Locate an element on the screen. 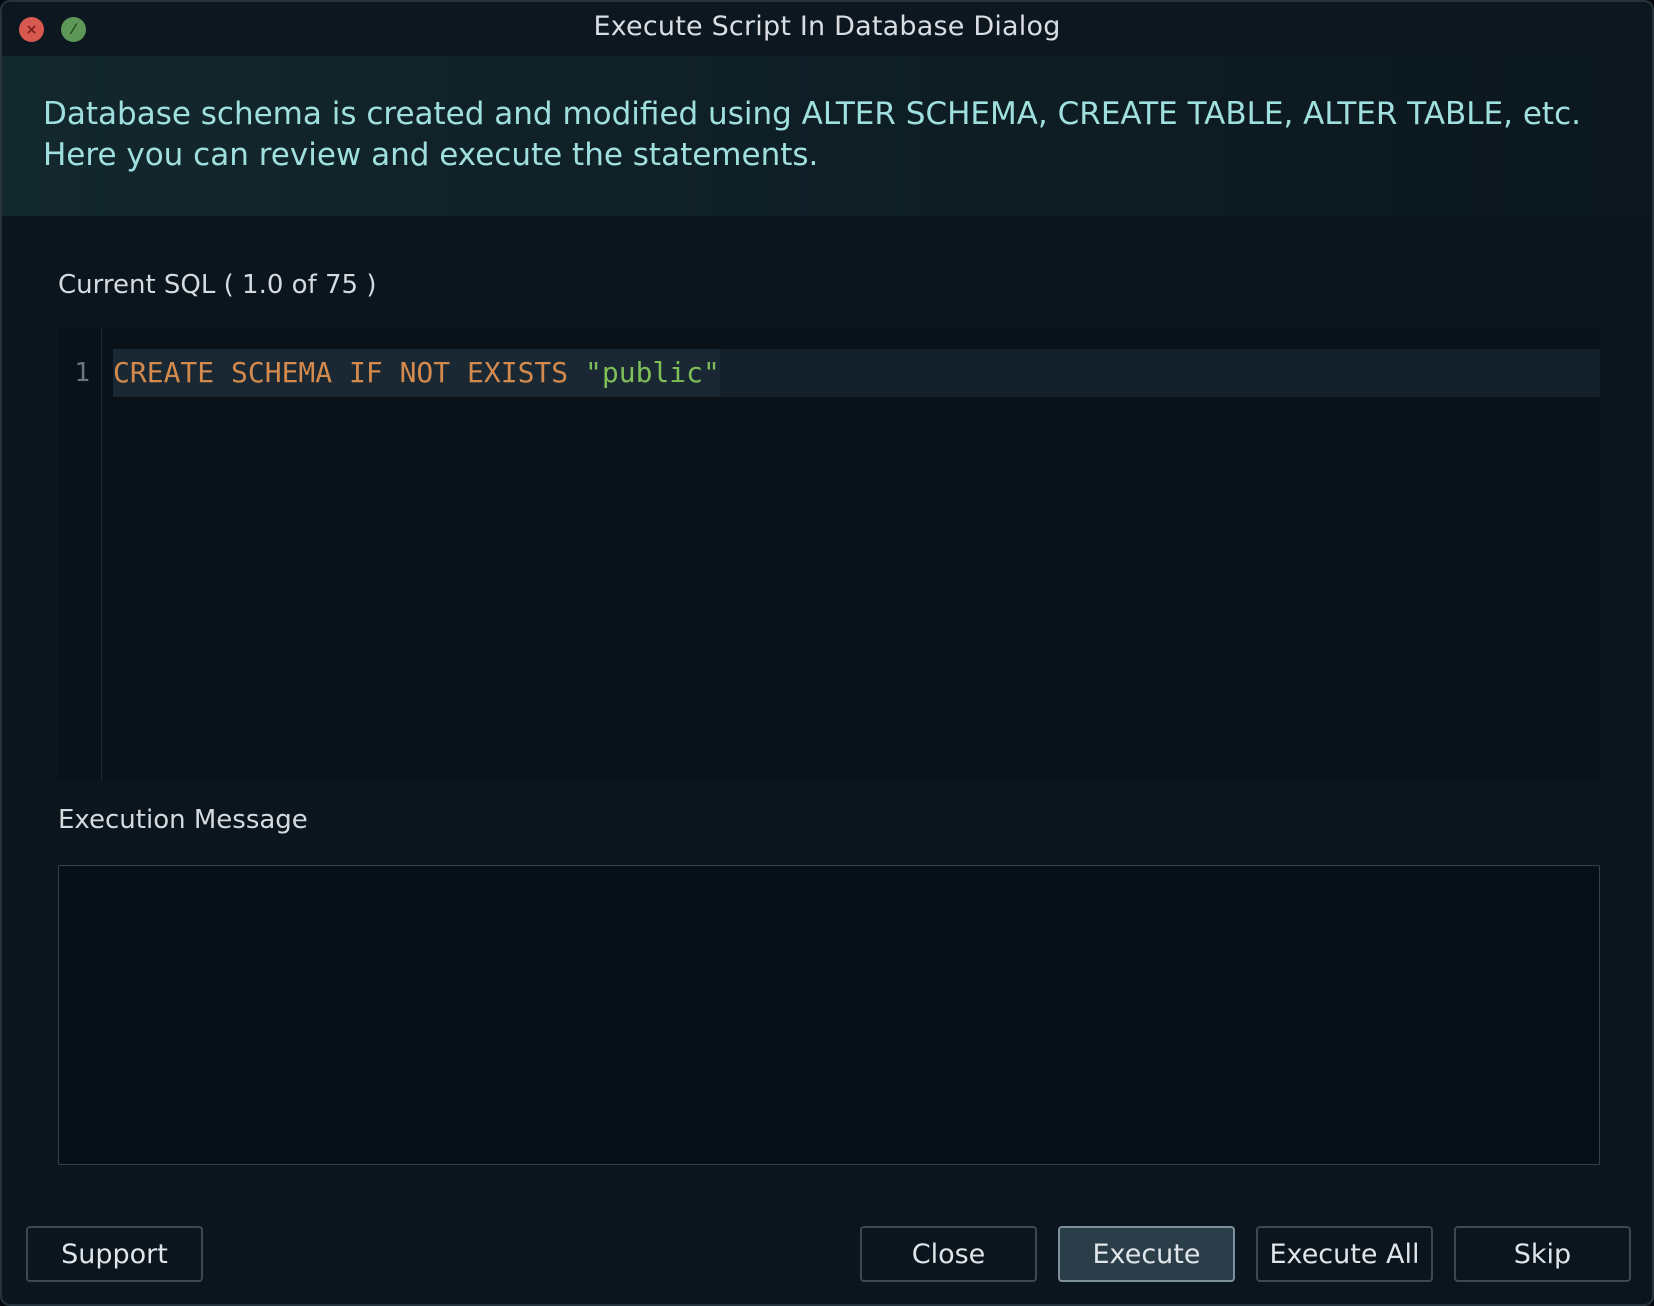 The image size is (1654, 1306). support-button: Support is located at coordinates (114, 1254).